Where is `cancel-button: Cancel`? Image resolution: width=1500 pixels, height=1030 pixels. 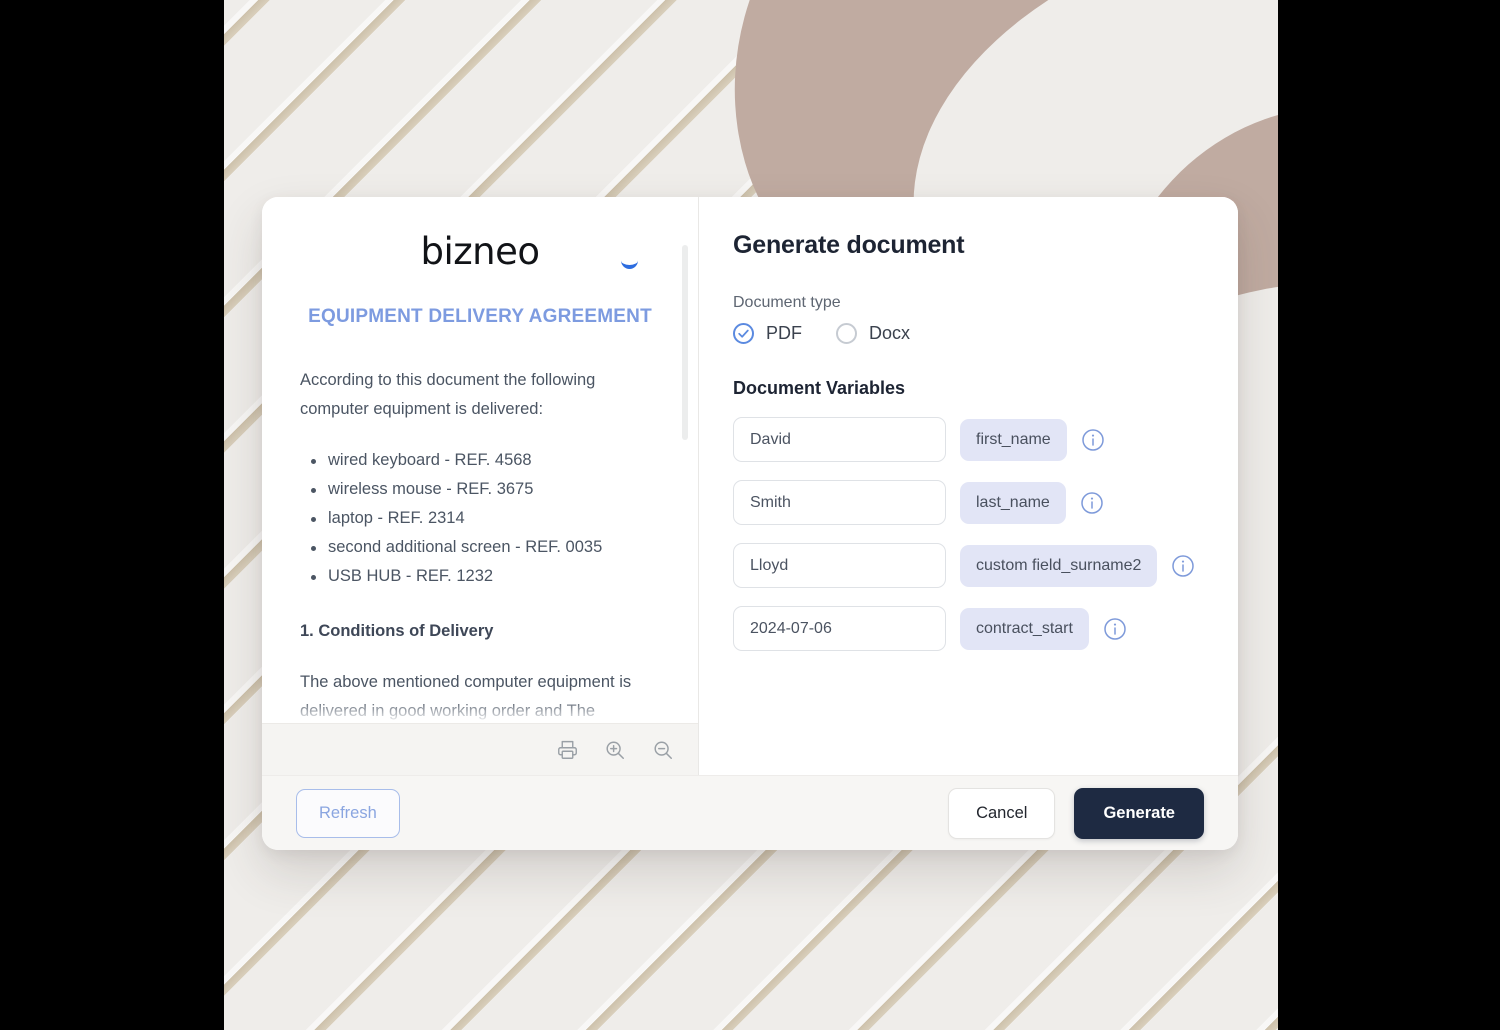
cancel-button: Cancel is located at coordinates (1002, 813).